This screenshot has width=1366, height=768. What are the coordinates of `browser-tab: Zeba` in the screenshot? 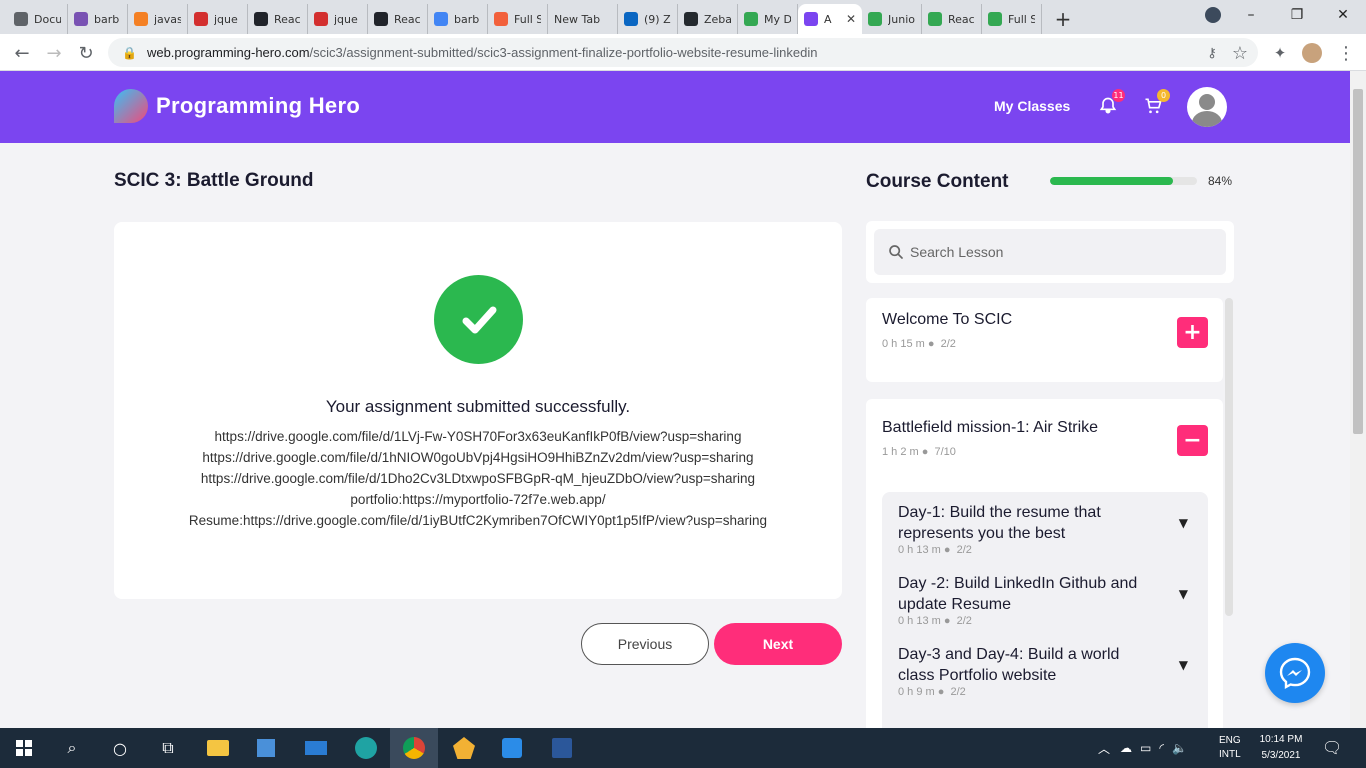 It's located at (708, 19).